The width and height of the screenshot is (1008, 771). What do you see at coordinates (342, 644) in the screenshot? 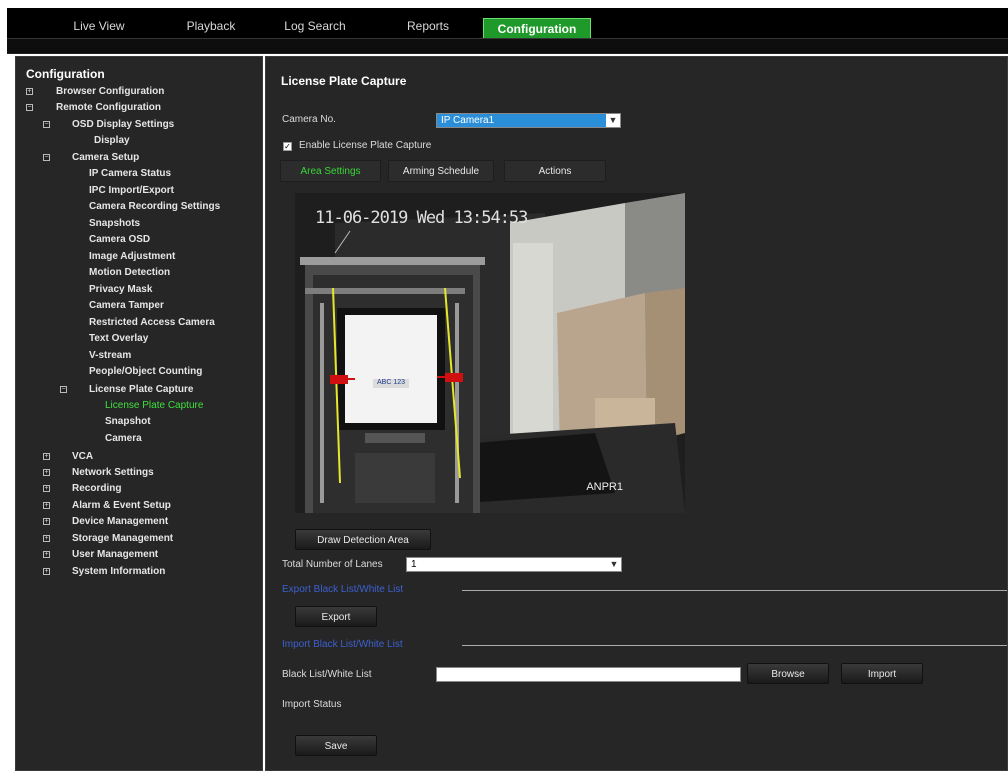
I see `import-section-link: Import Black List/White List` at bounding box center [342, 644].